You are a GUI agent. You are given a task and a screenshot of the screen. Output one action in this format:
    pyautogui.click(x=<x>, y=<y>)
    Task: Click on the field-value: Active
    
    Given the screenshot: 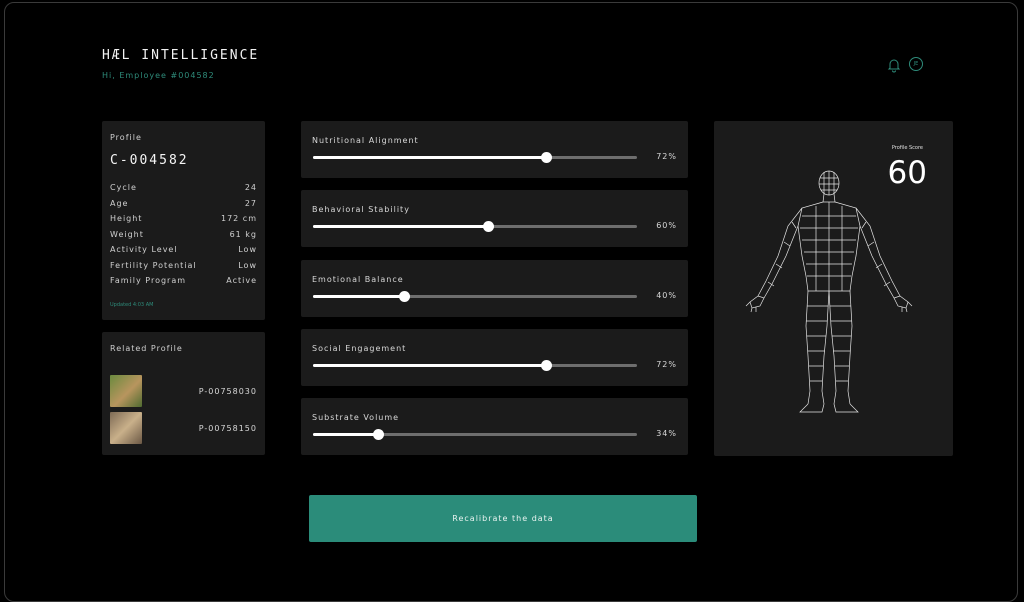 What is the action you would take?
    pyautogui.click(x=241, y=280)
    